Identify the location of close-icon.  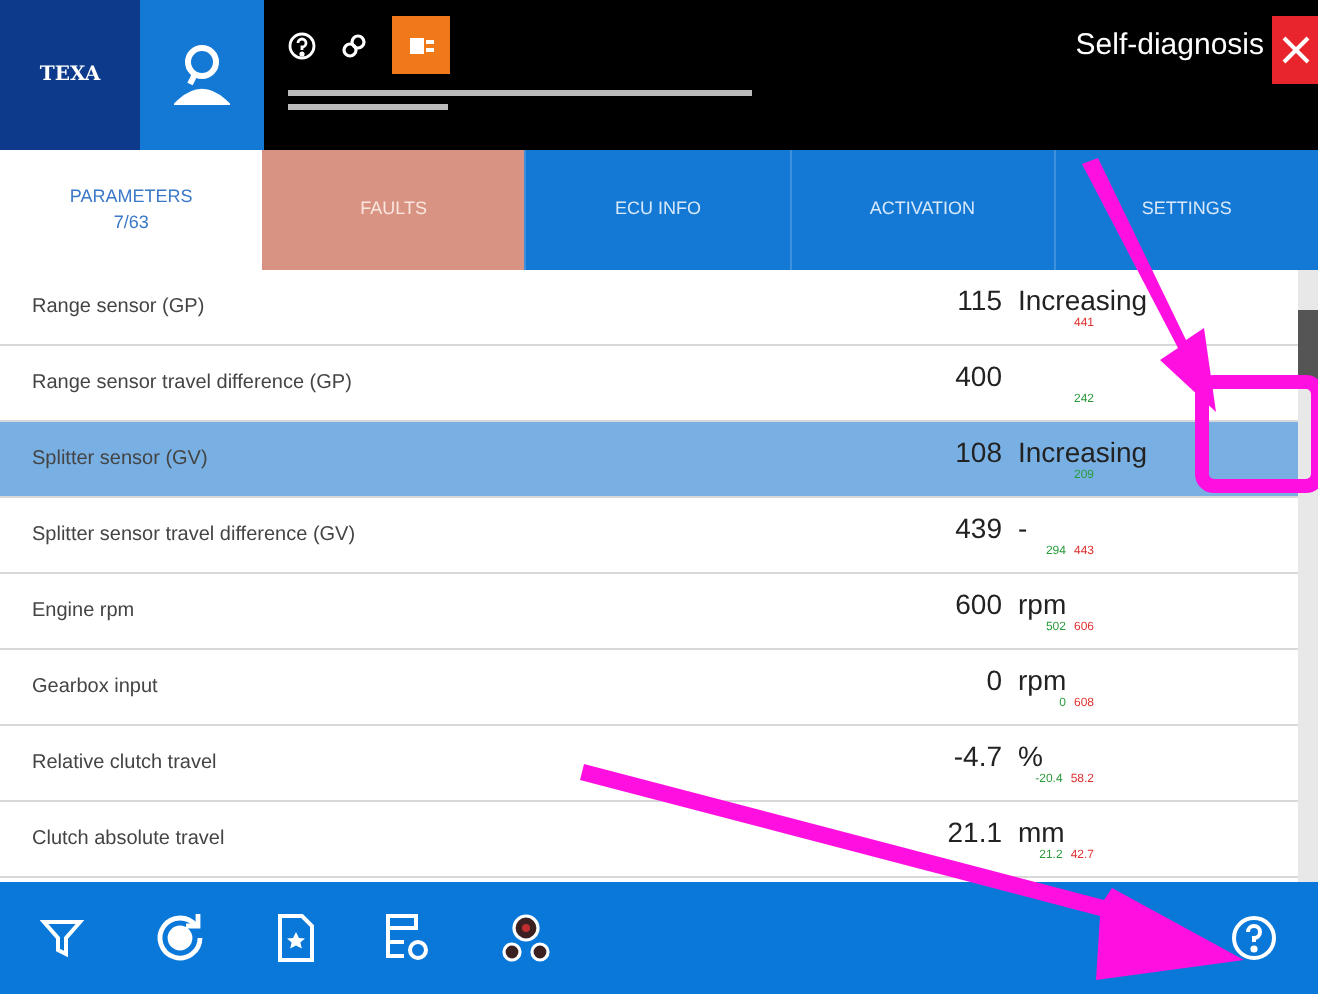
(1295, 50).